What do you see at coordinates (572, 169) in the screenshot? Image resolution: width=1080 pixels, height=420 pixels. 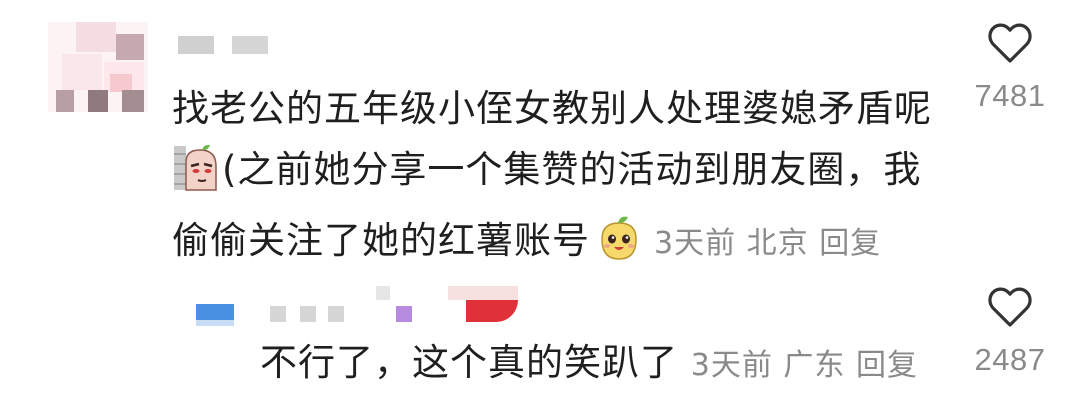 I see `comment-line-2-text: (之前她分享一个集赞的活动到朋友圈，我` at bounding box center [572, 169].